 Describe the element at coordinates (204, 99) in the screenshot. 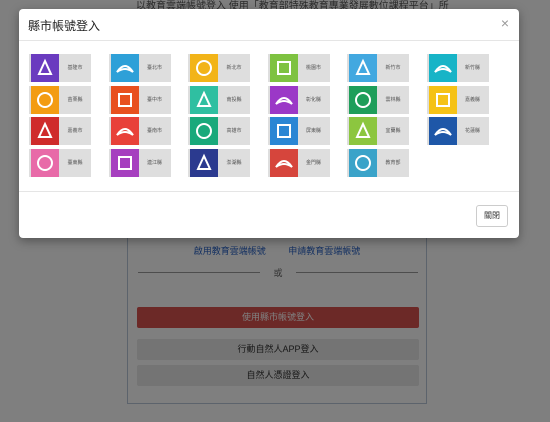

I see `nantou-icon` at that location.